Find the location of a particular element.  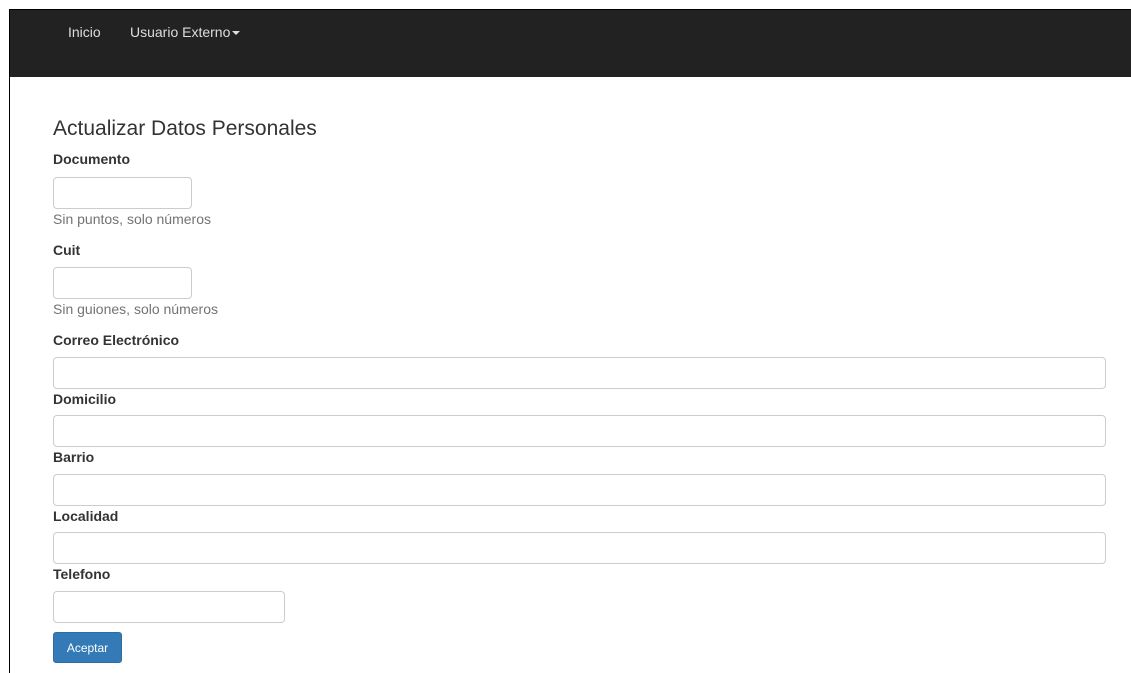

correo-label: Correo Electrónico is located at coordinates (116, 340).